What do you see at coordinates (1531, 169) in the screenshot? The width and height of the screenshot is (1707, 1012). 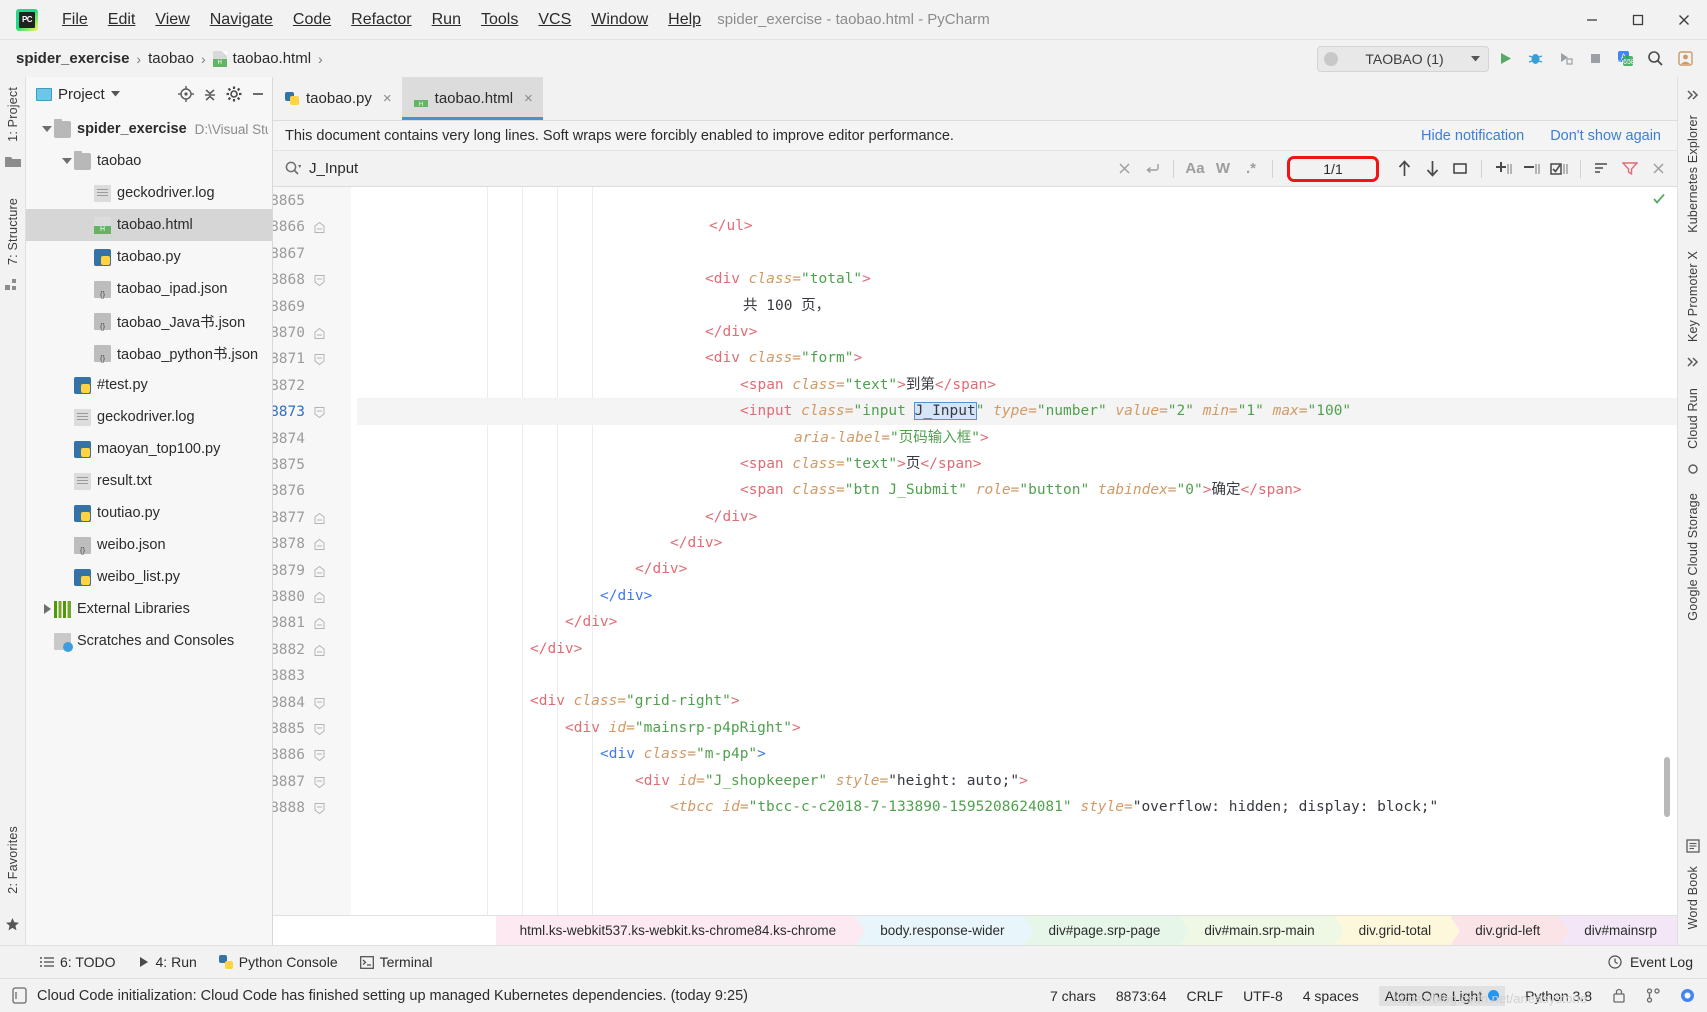 I see `add-line-after-icon` at bounding box center [1531, 169].